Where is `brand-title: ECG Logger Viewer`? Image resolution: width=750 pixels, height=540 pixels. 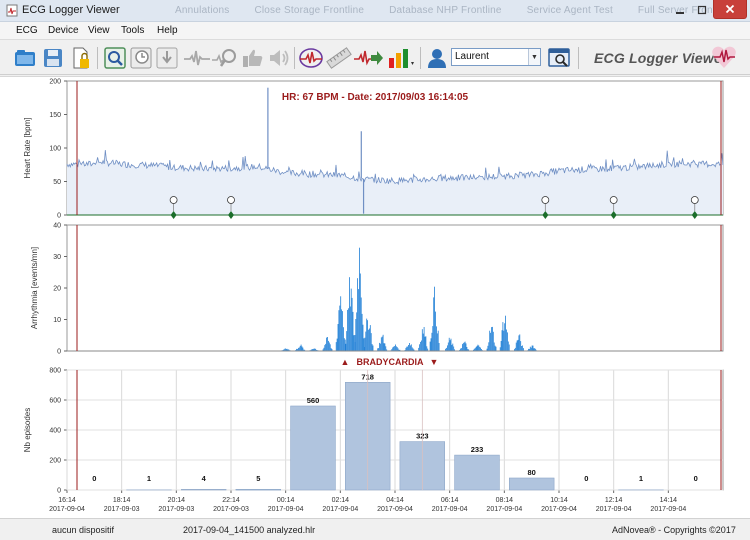
brand-title: ECG Logger Viewer is located at coordinates (661, 58).